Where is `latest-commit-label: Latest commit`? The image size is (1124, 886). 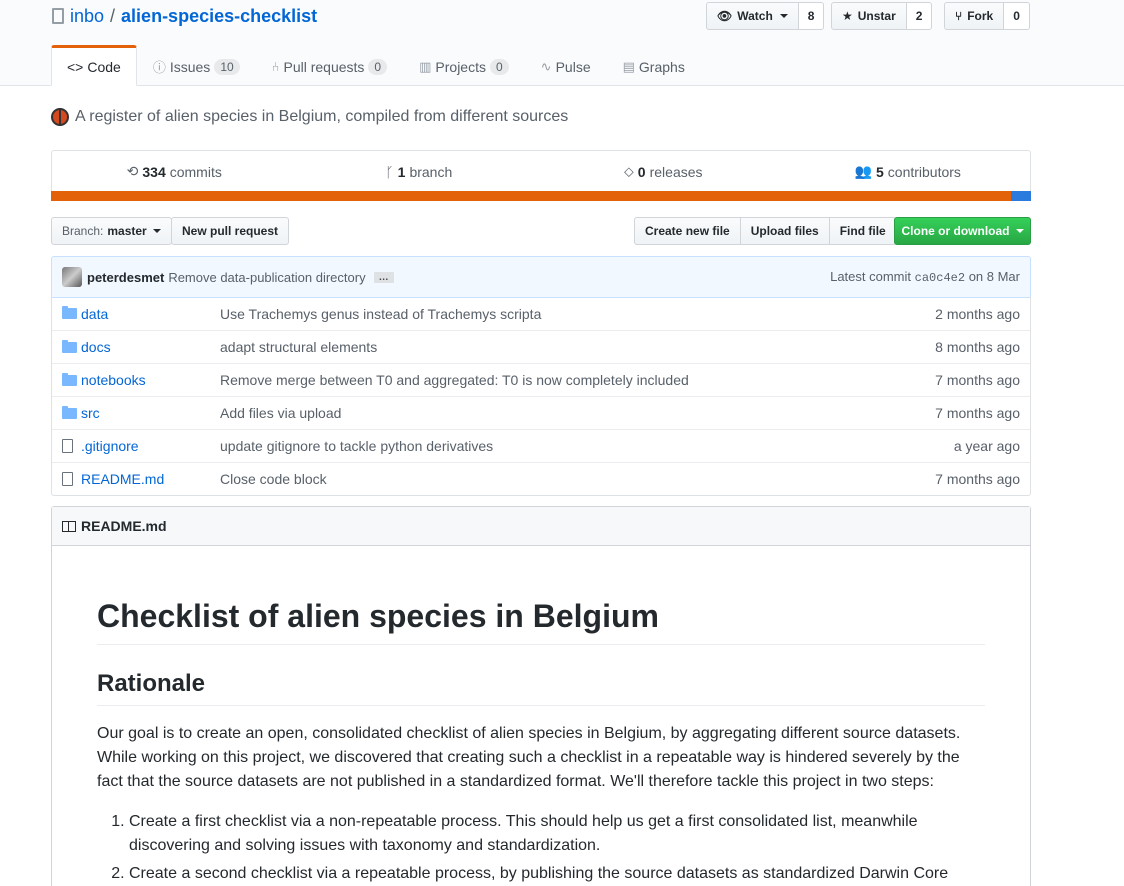 latest-commit-label: Latest commit is located at coordinates (871, 276).